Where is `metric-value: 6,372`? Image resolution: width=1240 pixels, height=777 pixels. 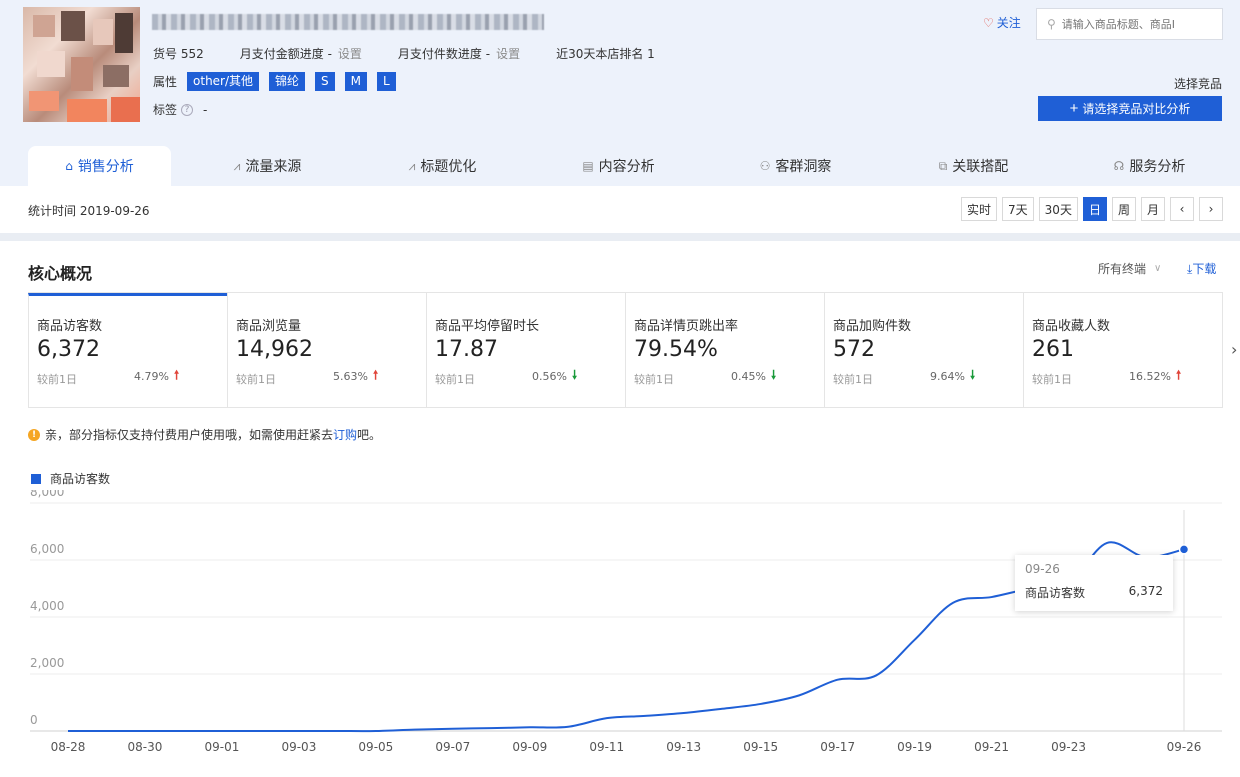 metric-value: 6,372 is located at coordinates (68, 349).